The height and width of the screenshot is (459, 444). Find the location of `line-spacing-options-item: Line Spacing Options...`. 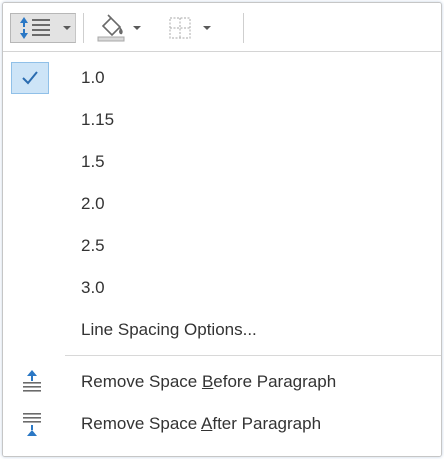

line-spacing-options-item: Line Spacing Options... is located at coordinates (222, 330).